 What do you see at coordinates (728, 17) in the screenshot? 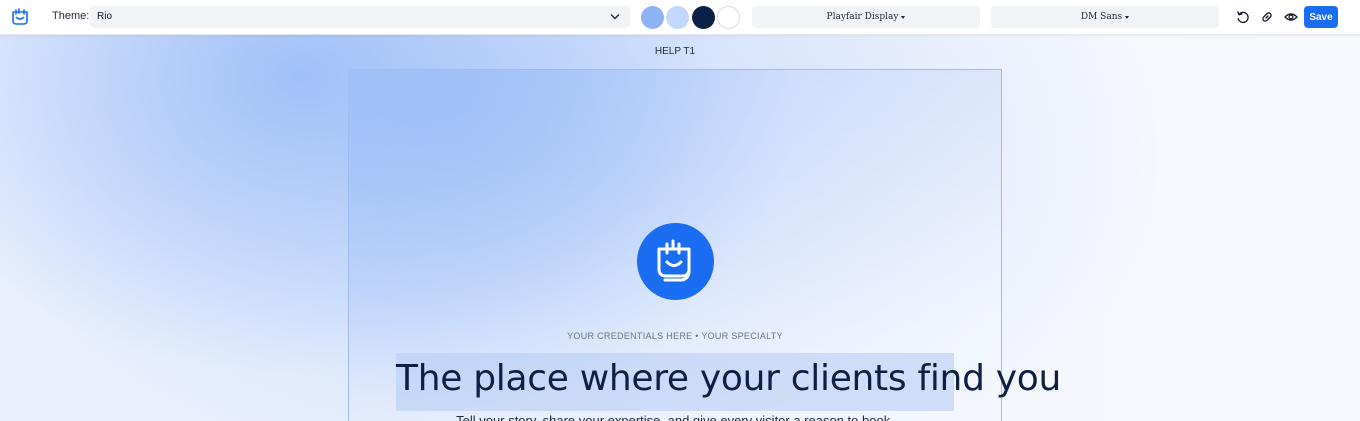
I see `color-swatch-background` at bounding box center [728, 17].